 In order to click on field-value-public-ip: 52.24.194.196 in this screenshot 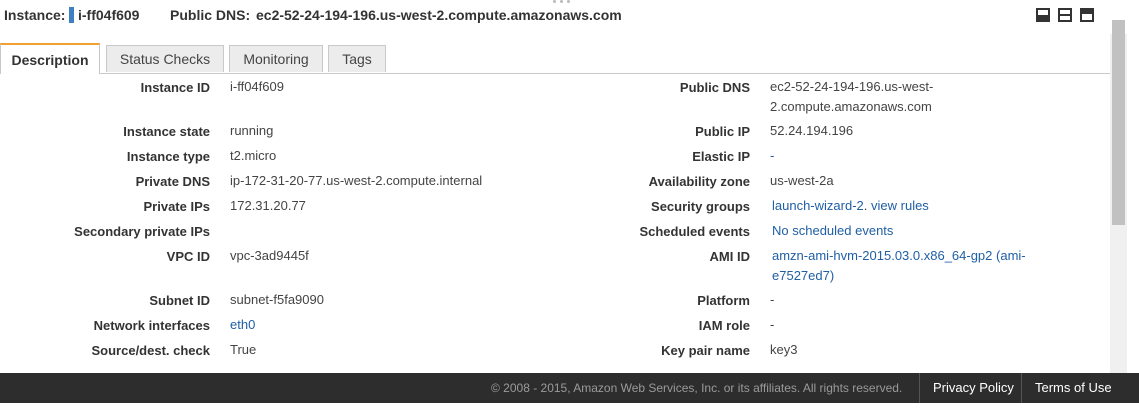, I will do `click(812, 130)`.